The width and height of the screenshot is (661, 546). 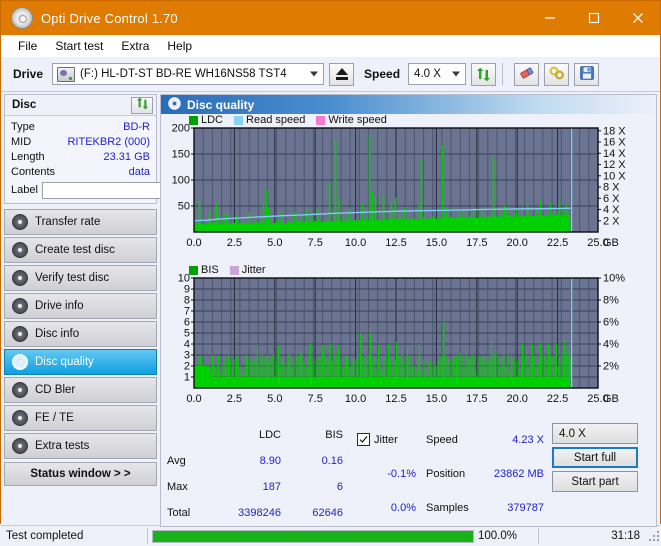 What do you see at coordinates (55, 390) in the screenshot?
I see `sidebar-item-label: CD Bler` at bounding box center [55, 390].